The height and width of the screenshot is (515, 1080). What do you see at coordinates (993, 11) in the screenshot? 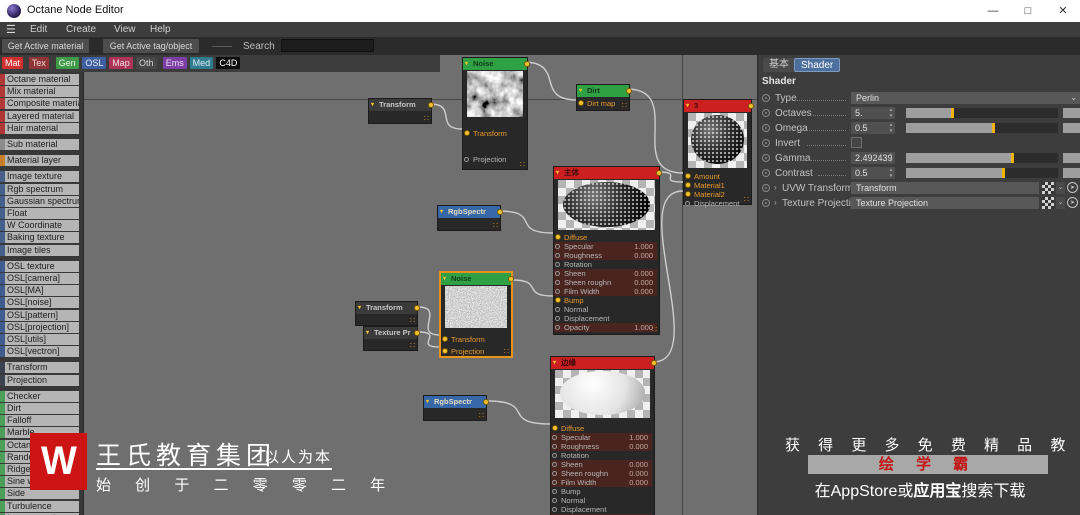
I see `minimize-button: —` at bounding box center [993, 11].